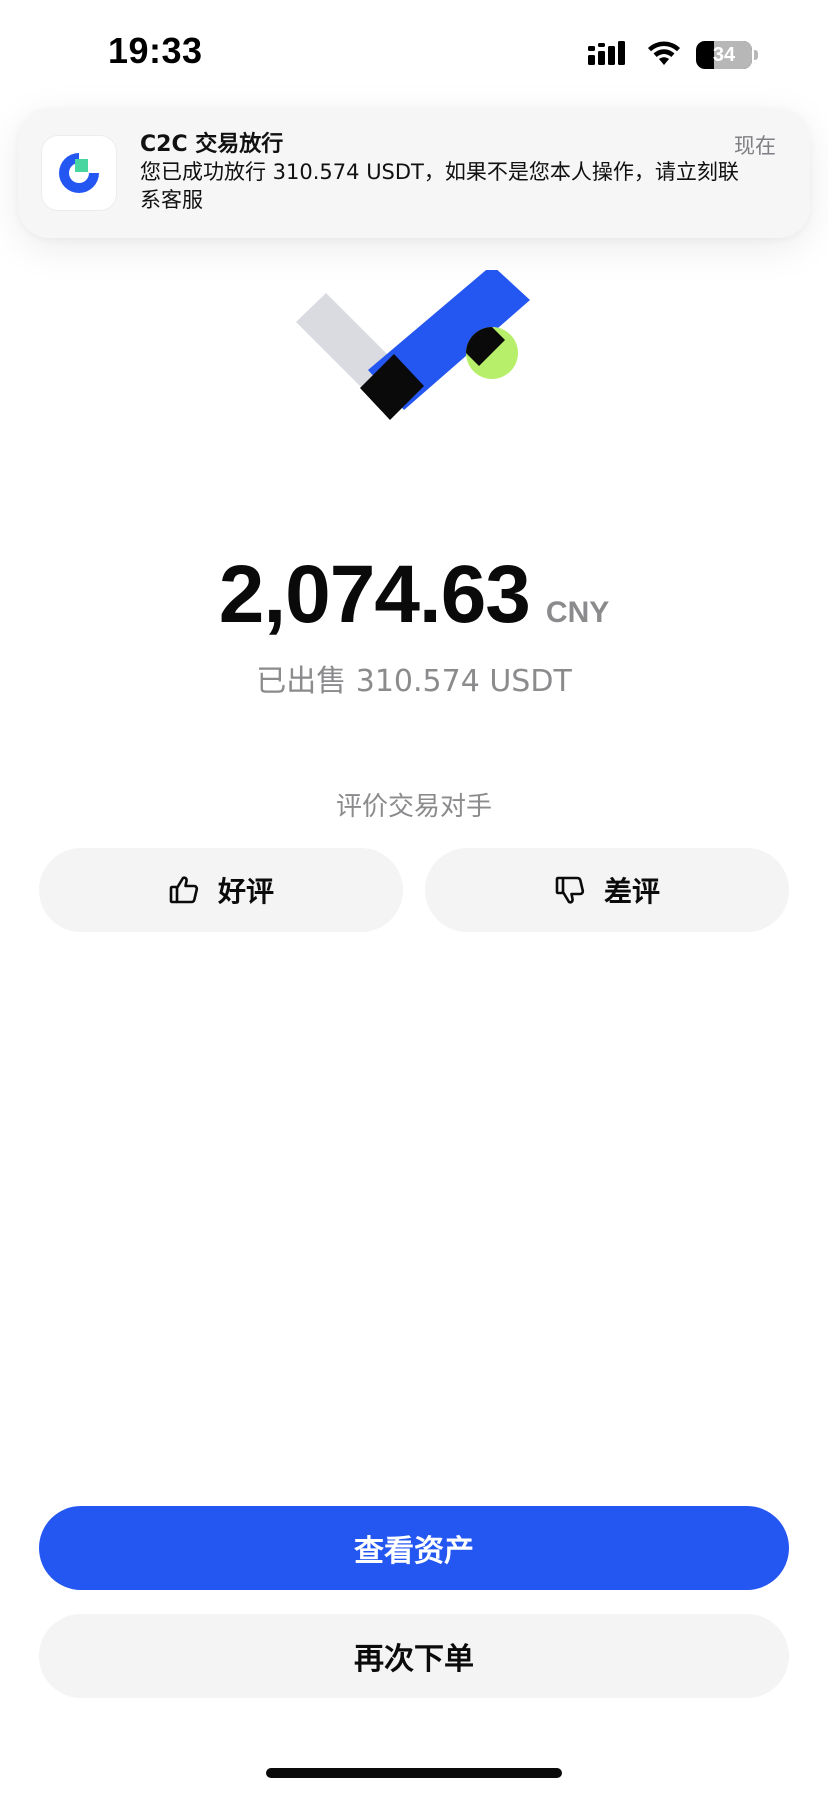 The height and width of the screenshot is (1795, 828). I want to click on rate-counterparty-label: 评价交易对手, so click(413, 807).